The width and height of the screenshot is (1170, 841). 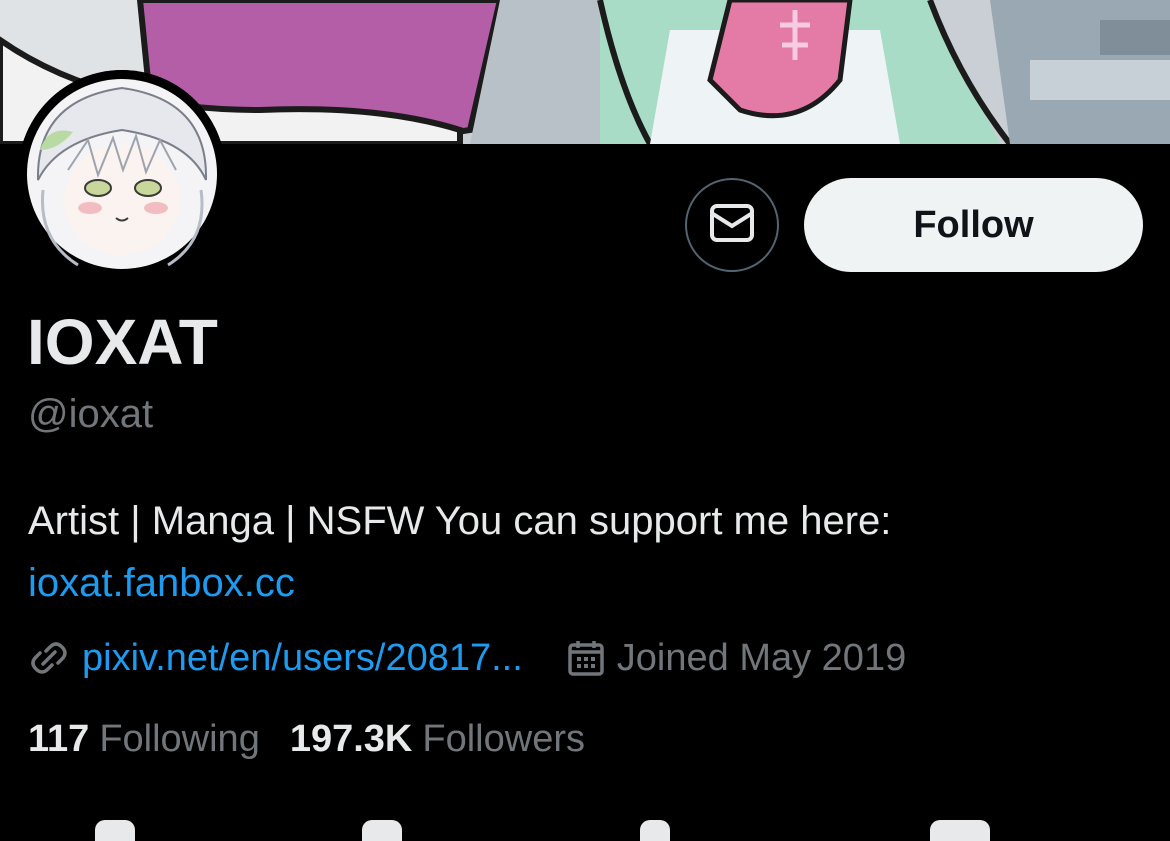 I want to click on profile-stats: 117 Following 197.3K Followers, so click(x=306, y=739).